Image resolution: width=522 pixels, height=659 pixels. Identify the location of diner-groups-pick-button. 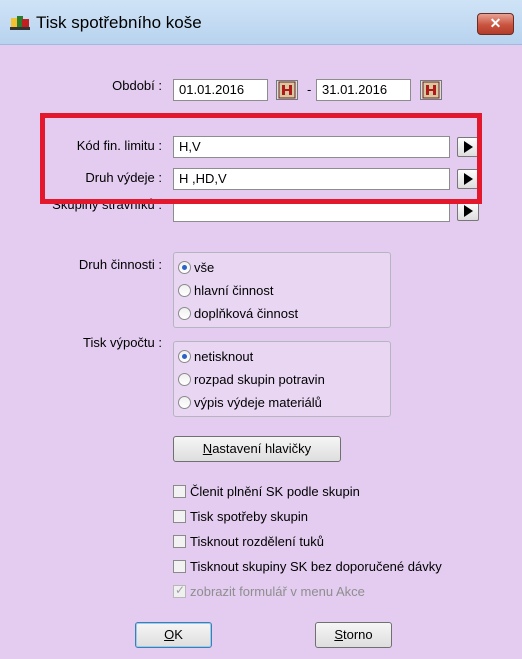
(468, 211).